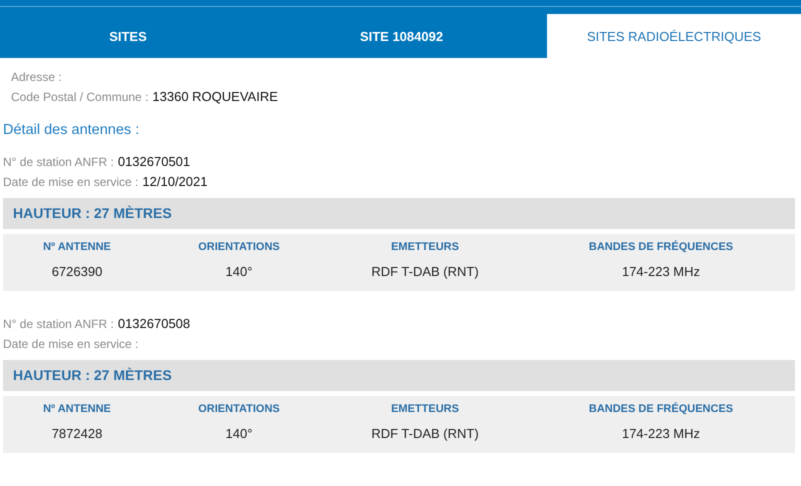 Image resolution: width=801 pixels, height=486 pixels. What do you see at coordinates (154, 161) in the screenshot?
I see `field-value: 0132670501` at bounding box center [154, 161].